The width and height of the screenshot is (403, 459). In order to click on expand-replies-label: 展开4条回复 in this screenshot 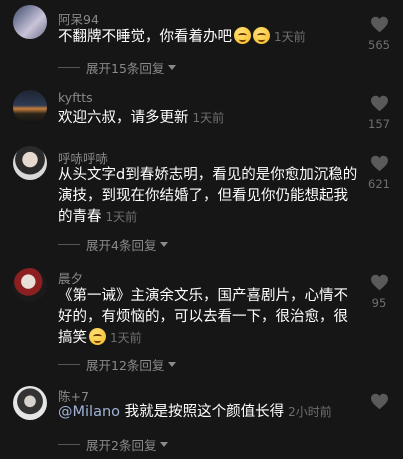, I will do `click(121, 245)`.